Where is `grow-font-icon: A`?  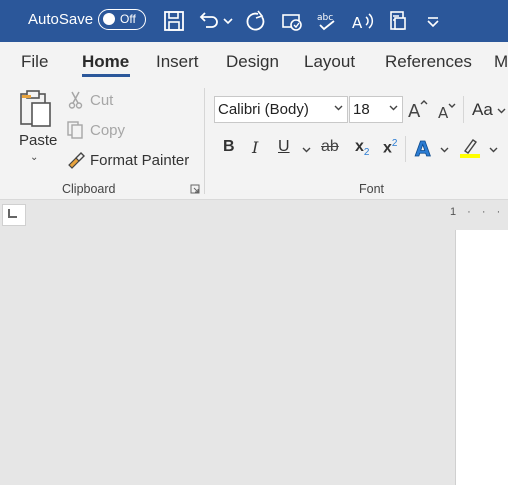 grow-font-icon: A is located at coordinates (418, 109).